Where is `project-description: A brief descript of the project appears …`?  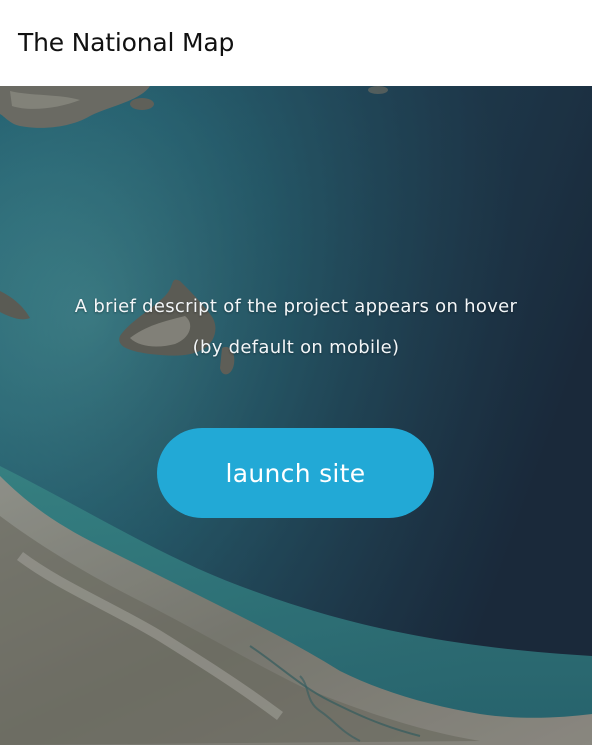
project-description: A brief descript of the project appears … is located at coordinates (296, 306).